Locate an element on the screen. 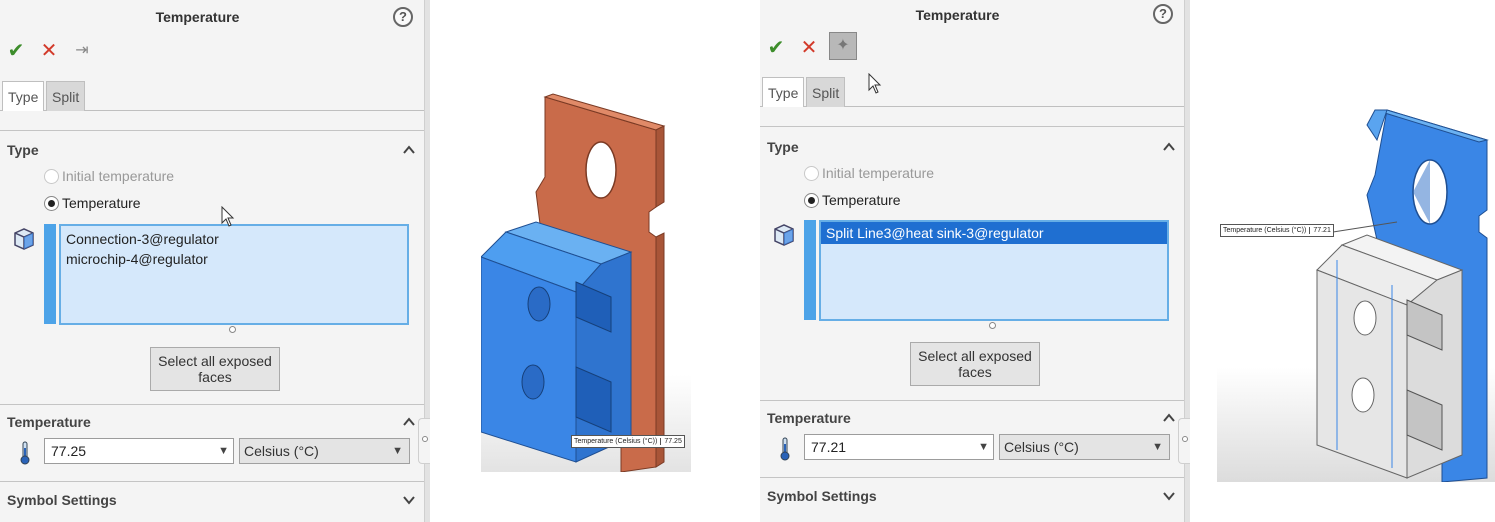 This screenshot has height=522, width=1495. keep-visible-button: ⇥ is located at coordinates (82, 51).